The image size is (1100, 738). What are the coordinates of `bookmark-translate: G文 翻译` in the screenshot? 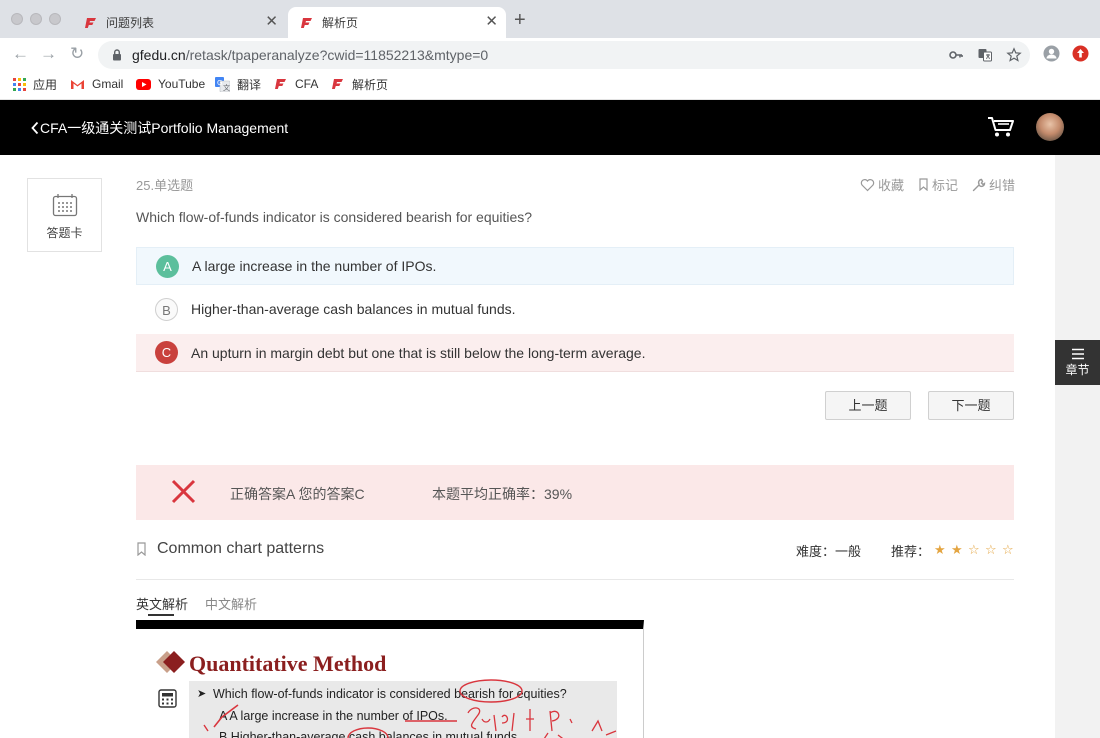 It's located at (238, 84).